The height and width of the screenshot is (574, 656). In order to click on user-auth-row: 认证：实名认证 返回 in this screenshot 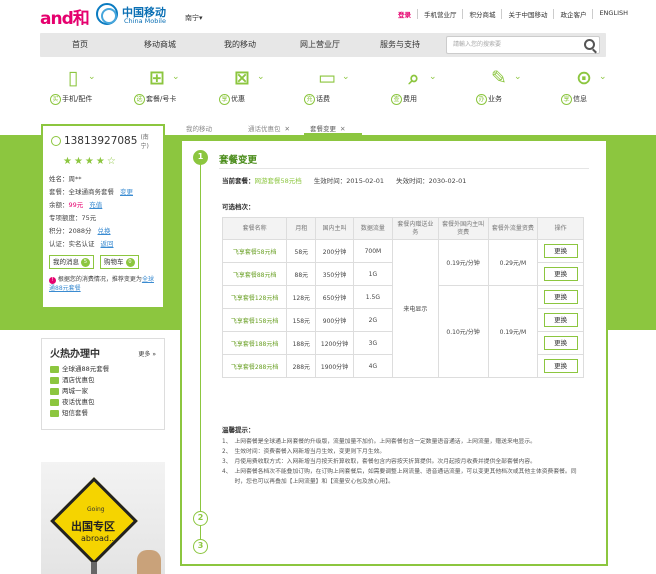, I will do `click(81, 244)`.